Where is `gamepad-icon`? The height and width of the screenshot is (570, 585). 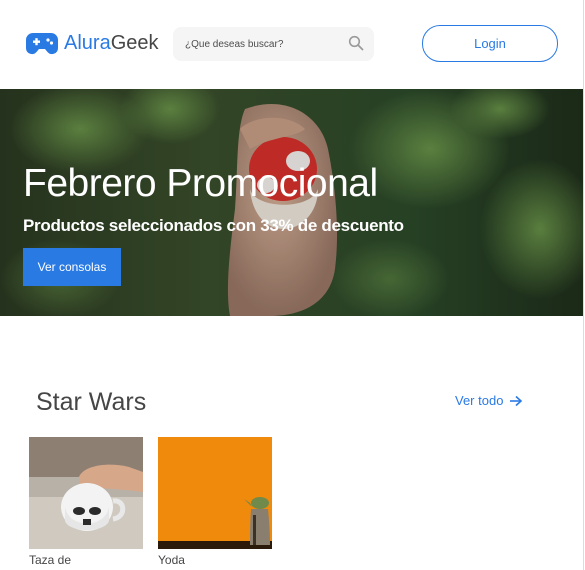 gamepad-icon is located at coordinates (42, 44).